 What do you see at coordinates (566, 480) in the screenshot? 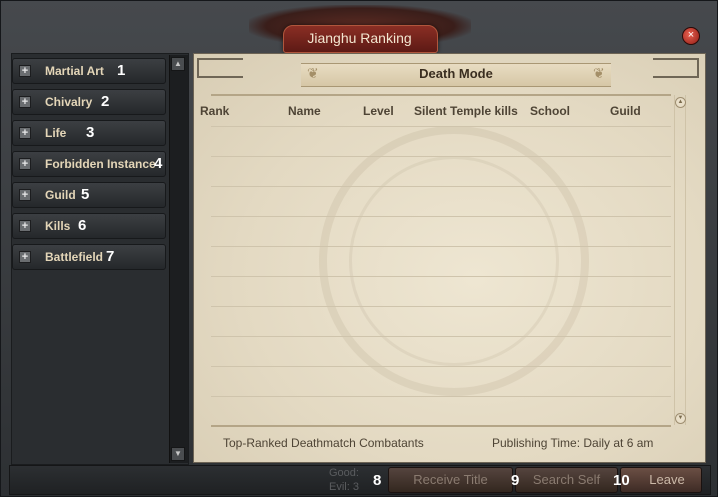
I see `search-self-button: Search Self` at bounding box center [566, 480].